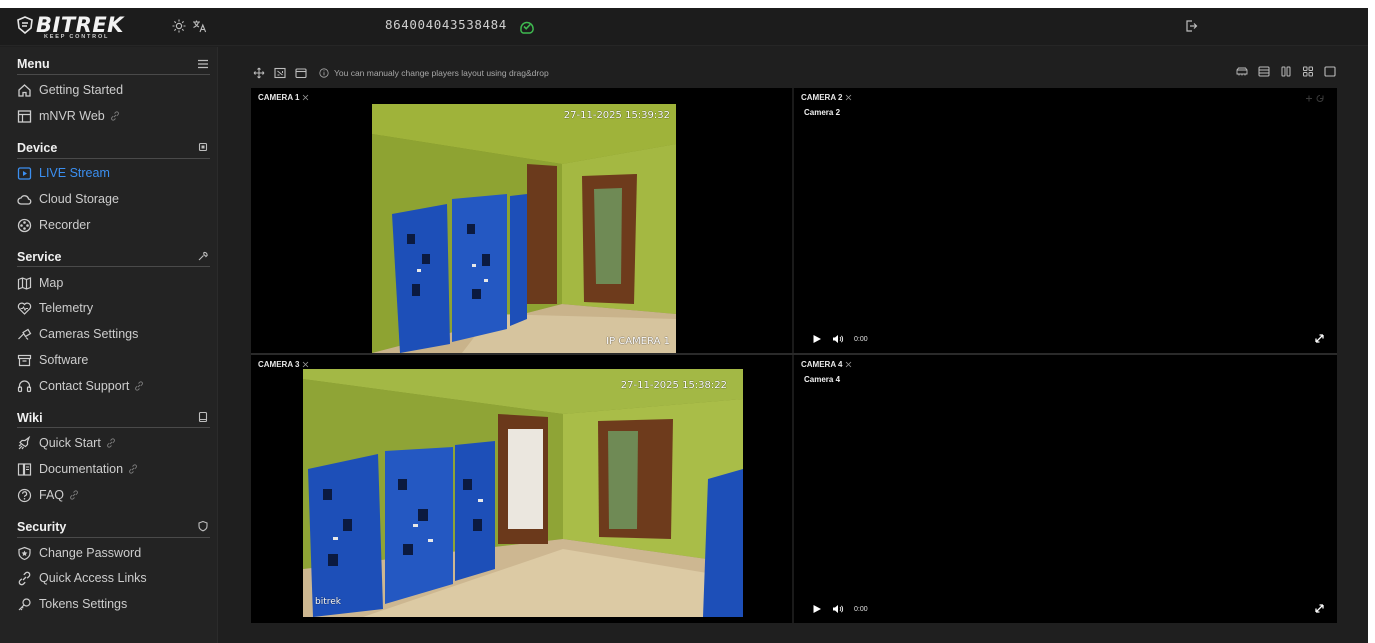  Describe the element at coordinates (77, 37) in the screenshot. I see `logo-tagline: KEEP CONTROL` at that location.